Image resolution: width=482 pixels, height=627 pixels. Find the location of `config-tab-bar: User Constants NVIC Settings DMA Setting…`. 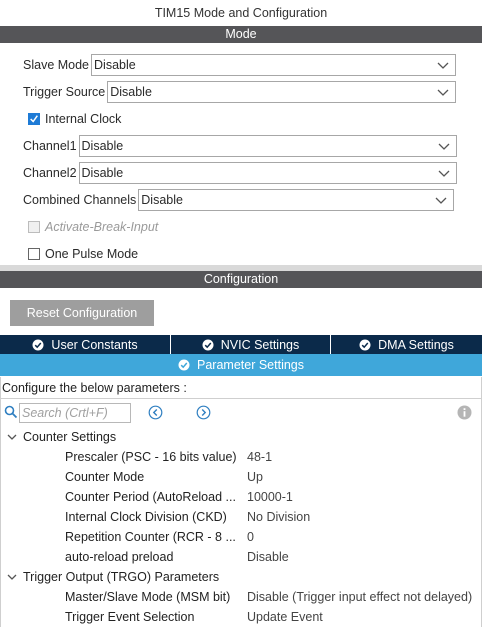

config-tab-bar: User Constants NVIC Settings DMA Setting… is located at coordinates (241, 344).